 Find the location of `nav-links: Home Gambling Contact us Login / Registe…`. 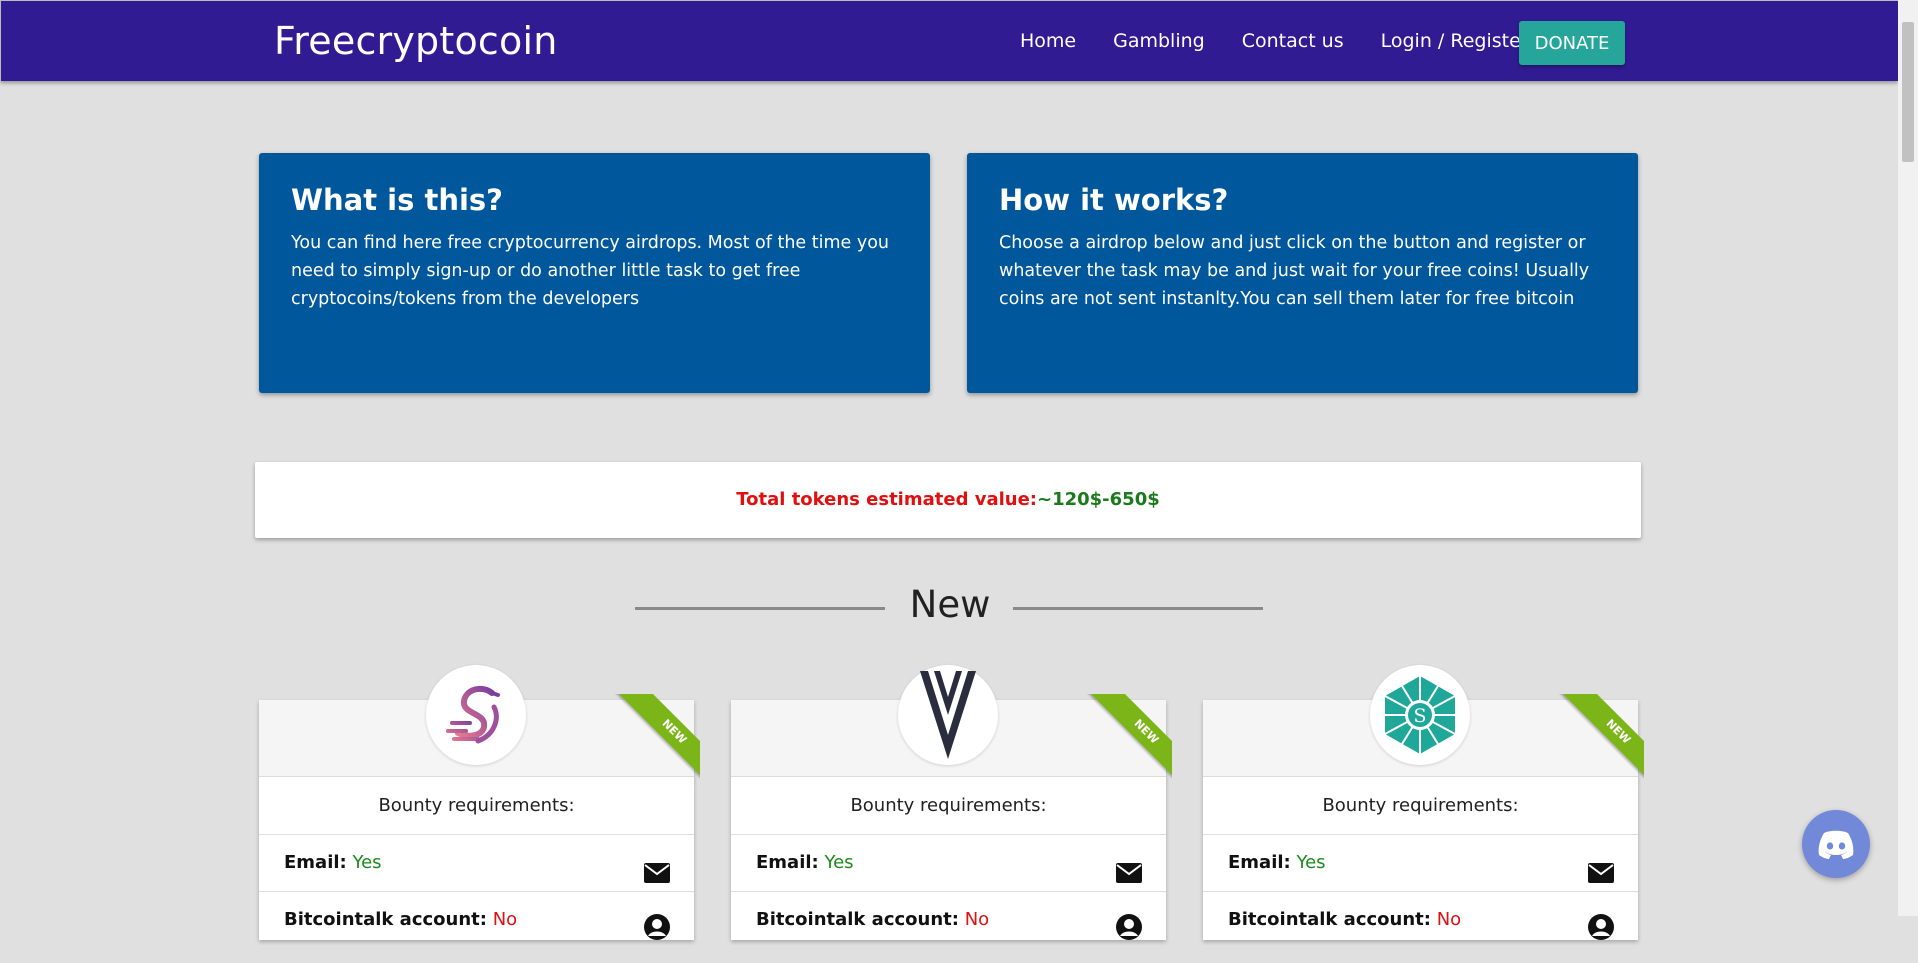

nav-links: Home Gambling Contact us Login / Registe… is located at coordinates (1293, 41).